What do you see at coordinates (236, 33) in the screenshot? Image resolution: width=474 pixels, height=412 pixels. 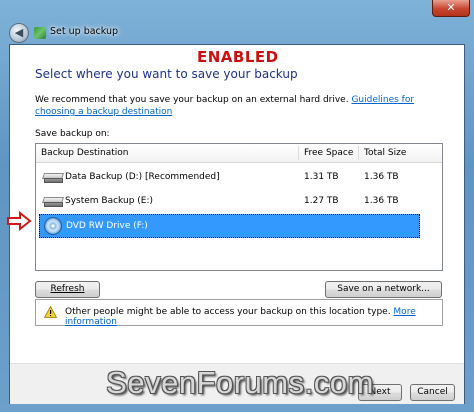 I see `title-bar: ◀ Set up backup` at bounding box center [236, 33].